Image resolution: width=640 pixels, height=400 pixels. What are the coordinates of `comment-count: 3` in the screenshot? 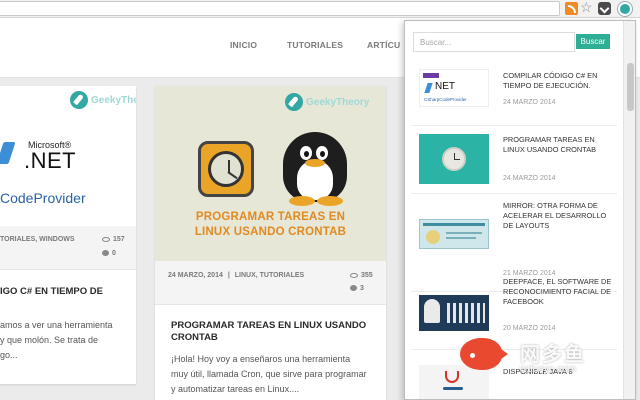 It's located at (357, 288).